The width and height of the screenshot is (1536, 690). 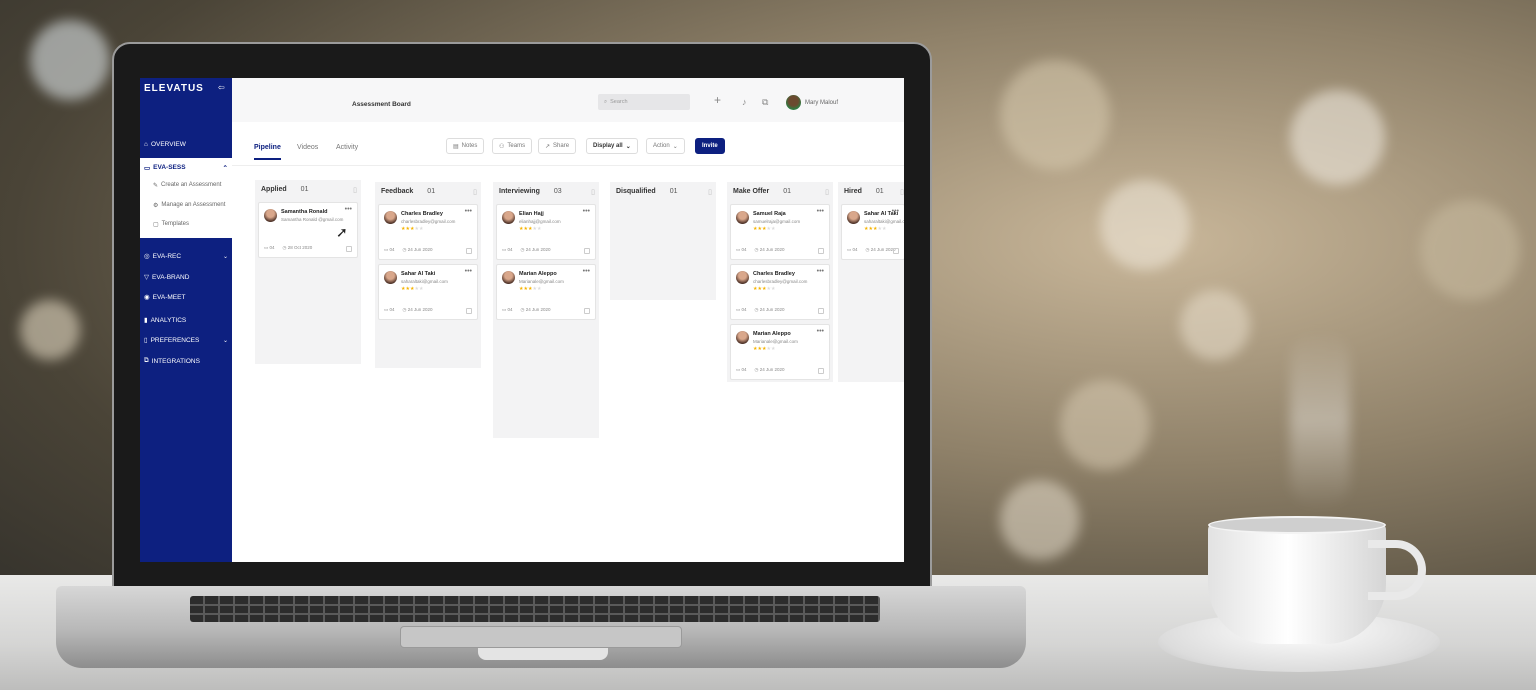 I want to click on sidebar-item-preferences: ▯ PREFERENCES ⌄, so click(x=186, y=340).